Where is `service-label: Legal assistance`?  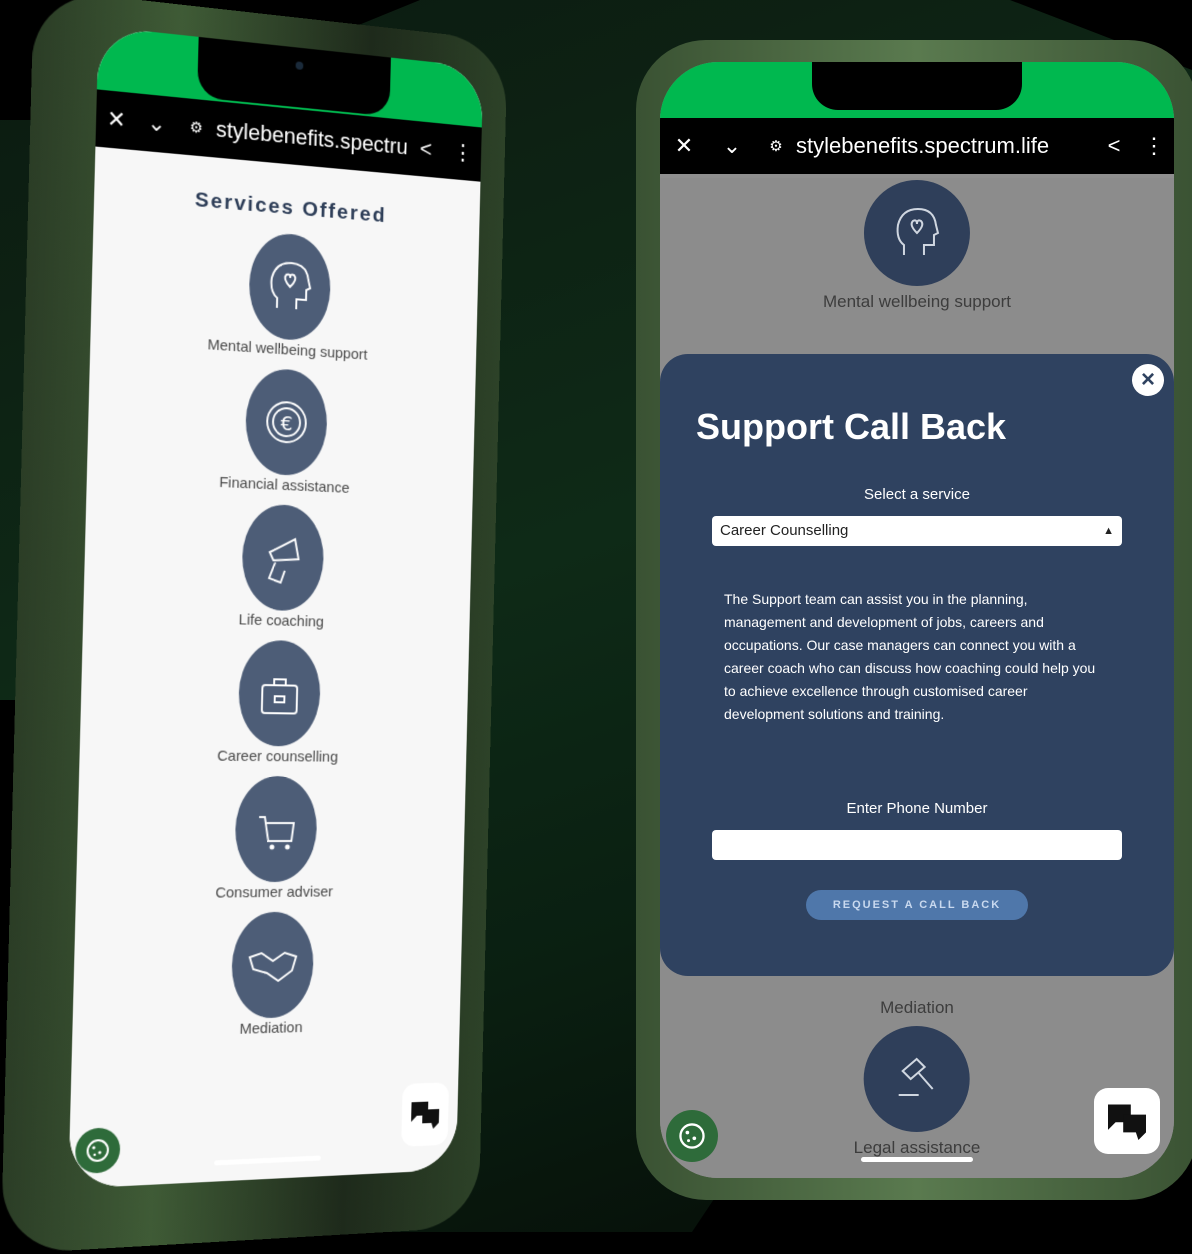 service-label: Legal assistance is located at coordinates (917, 1147).